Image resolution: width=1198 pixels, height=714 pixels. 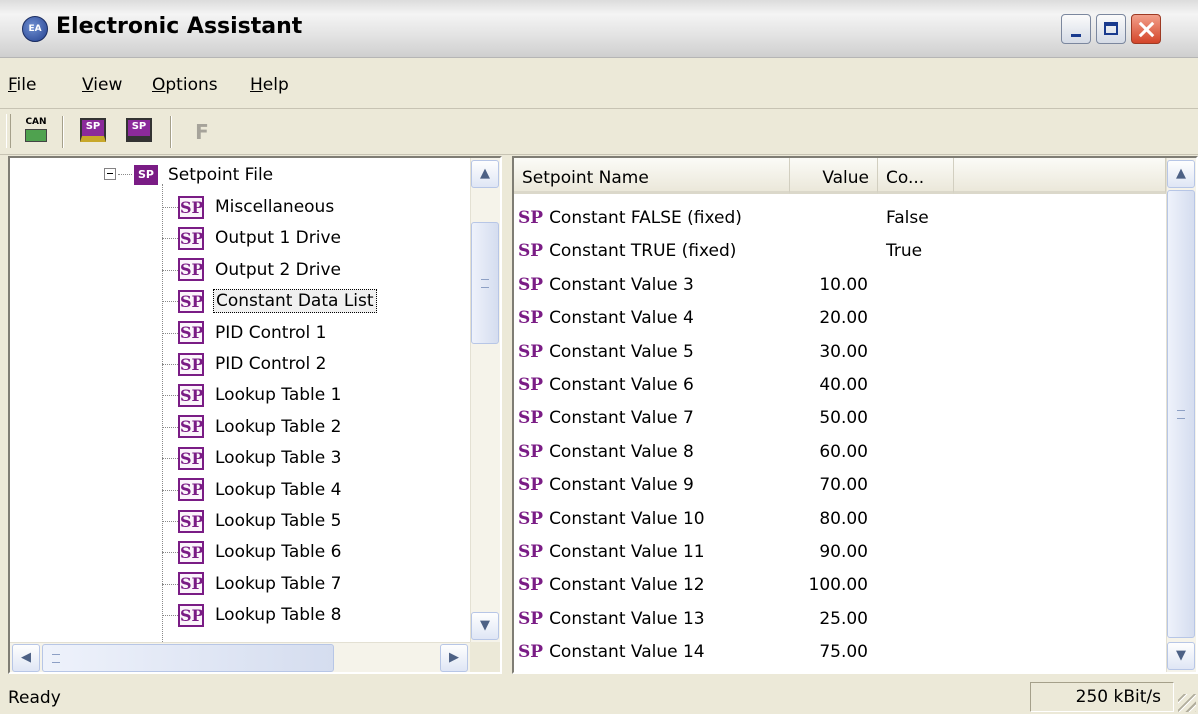 I want to click on setpoint-value-cell, so click(x=834, y=218).